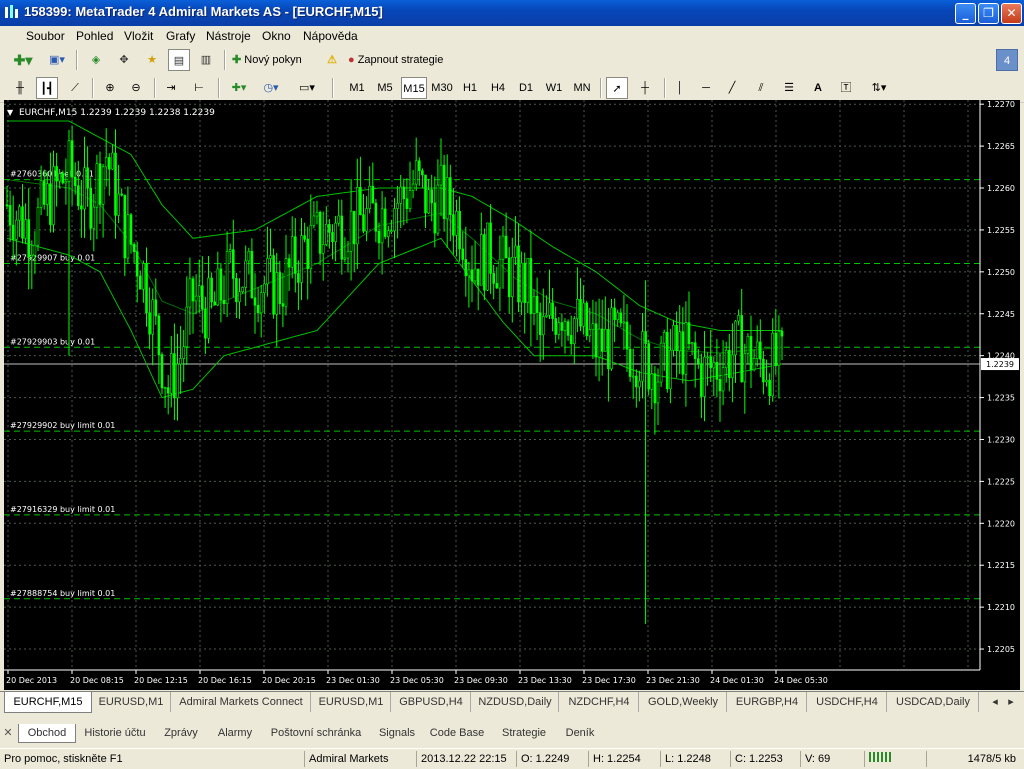 This screenshot has width=1024, height=769. Describe the element at coordinates (20, 88) in the screenshot. I see `bar-chart-icon: ╫` at that location.